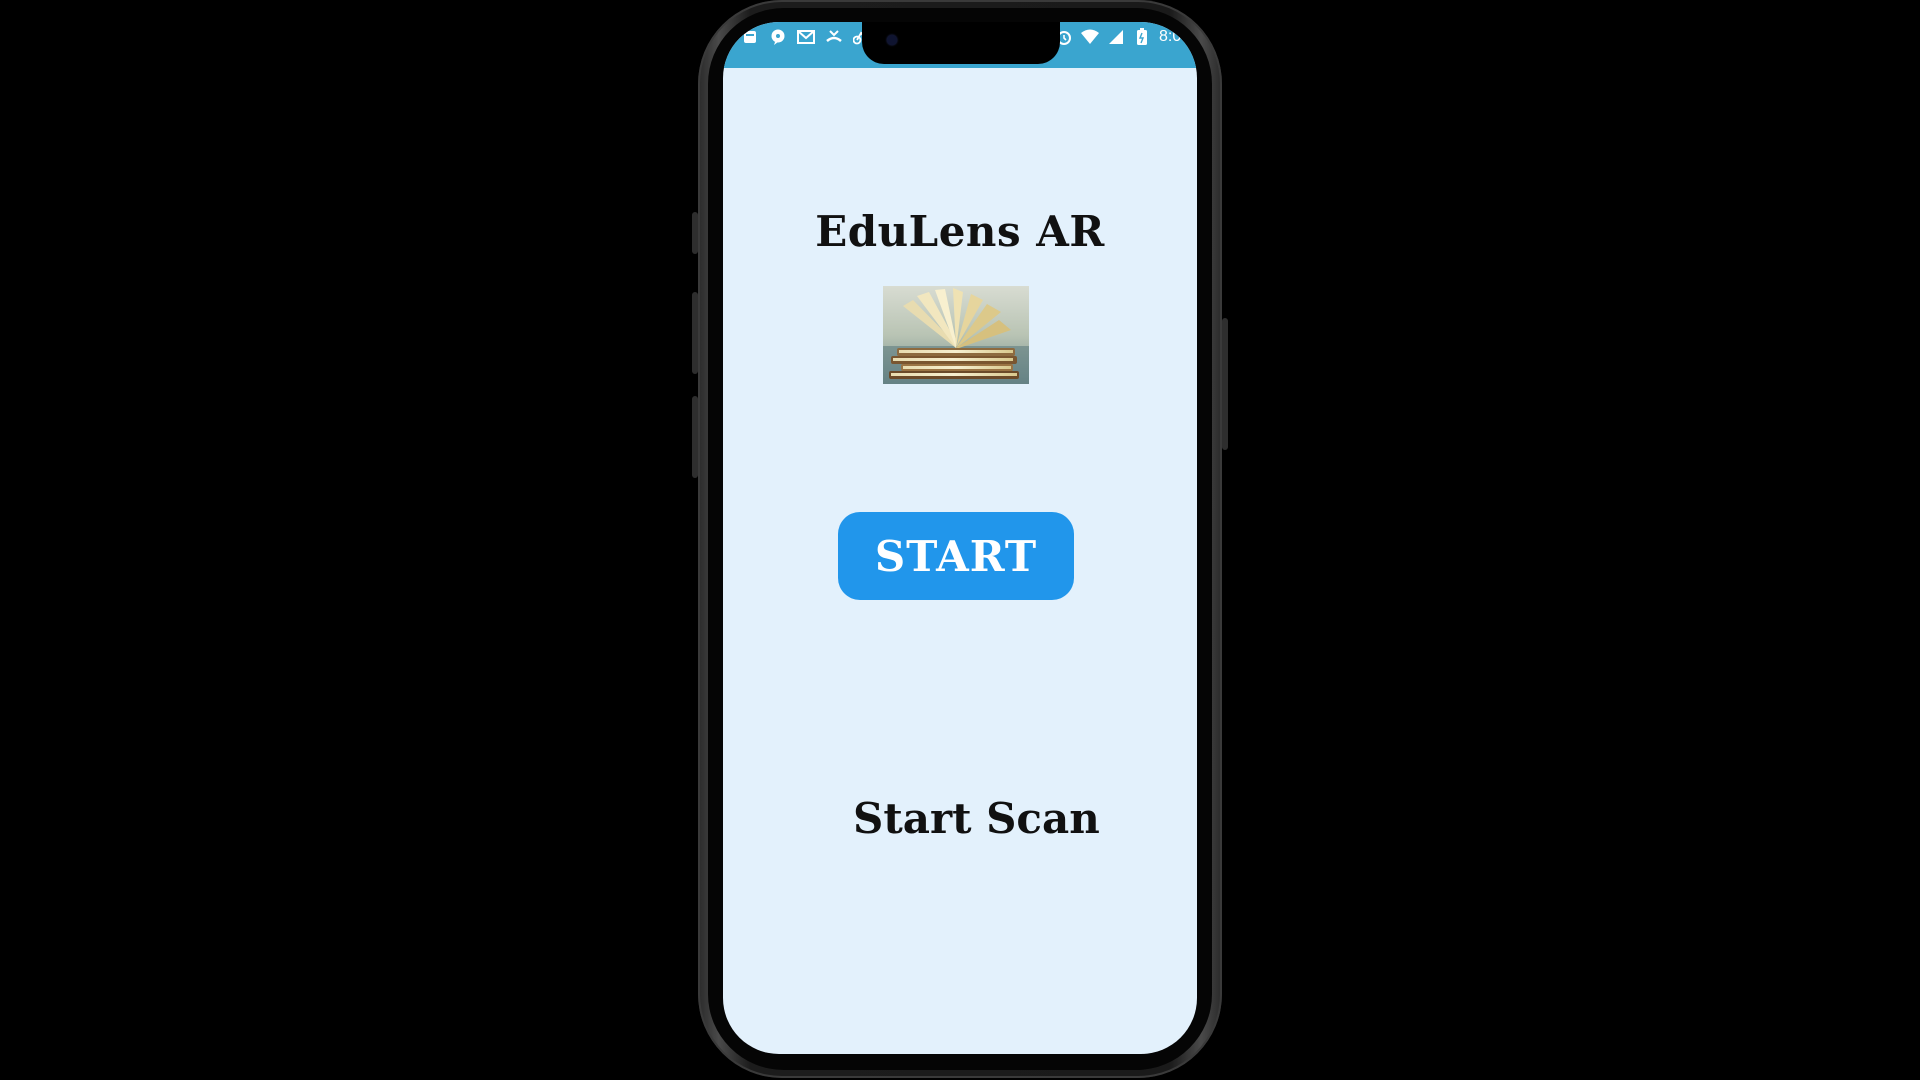 The height and width of the screenshot is (1080, 1920). I want to click on missed-call-icon, so click(834, 37).